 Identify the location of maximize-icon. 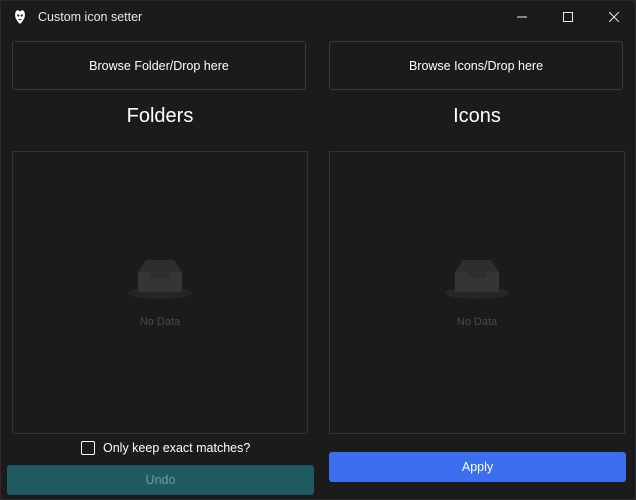
(568, 17).